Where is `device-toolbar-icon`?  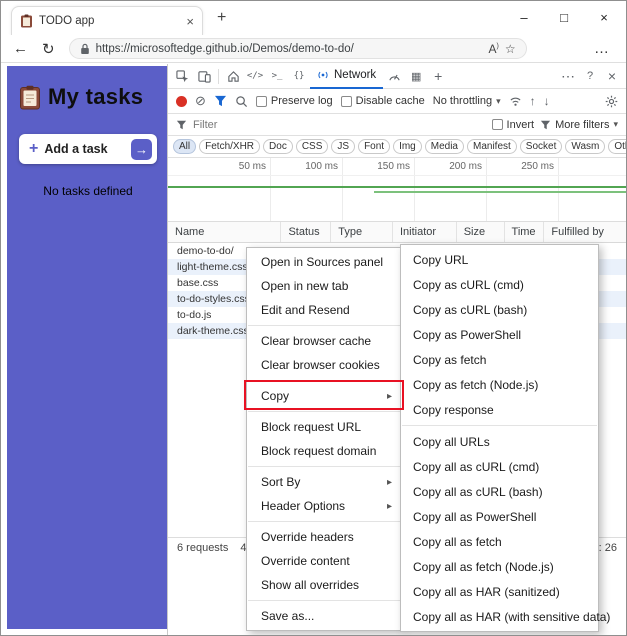 device-toolbar-icon is located at coordinates (204, 76).